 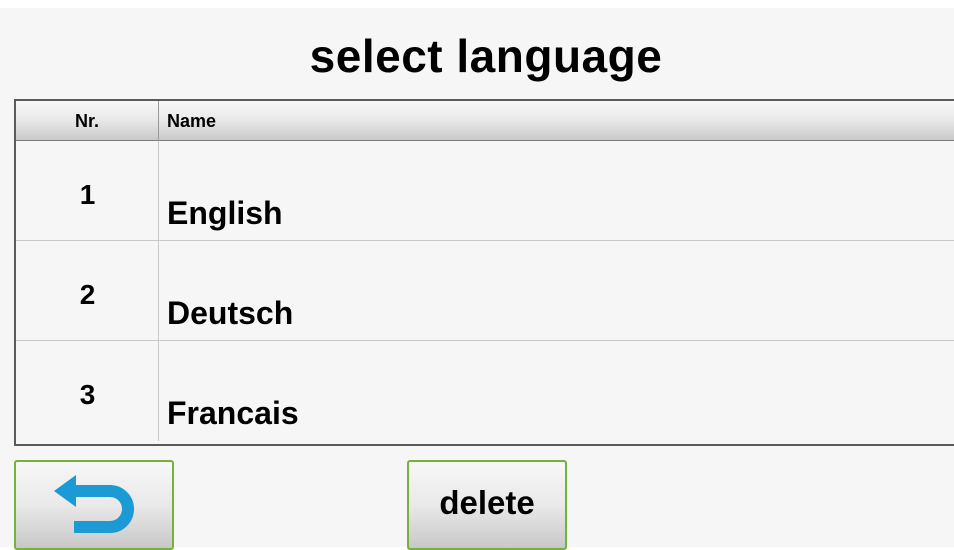 What do you see at coordinates (485, 121) in the screenshot?
I see `table-header: Nr. Name` at bounding box center [485, 121].